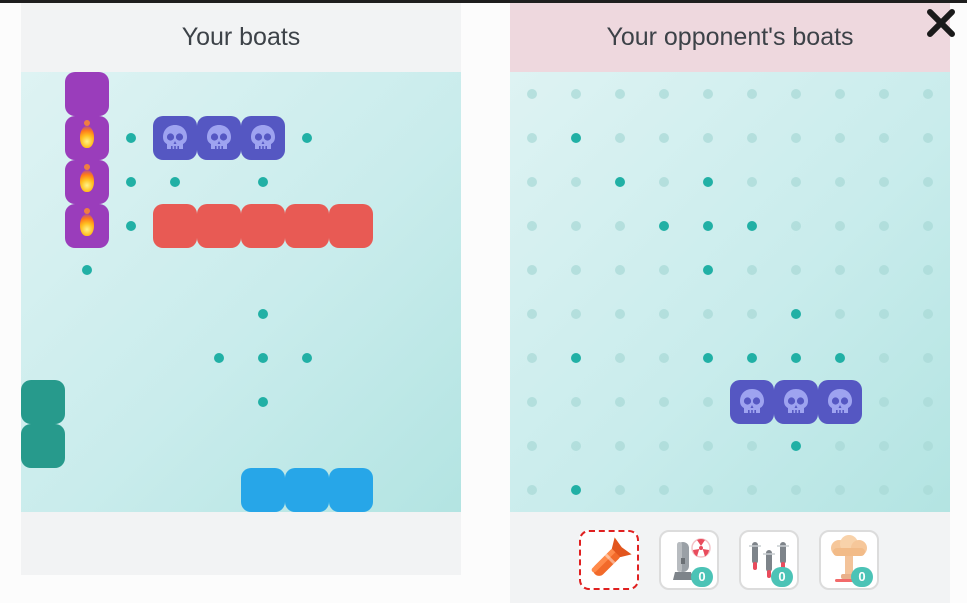 The height and width of the screenshot is (603, 967). What do you see at coordinates (769, 560) in the screenshot?
I see `weapon-triple-missile-button: 0` at bounding box center [769, 560].